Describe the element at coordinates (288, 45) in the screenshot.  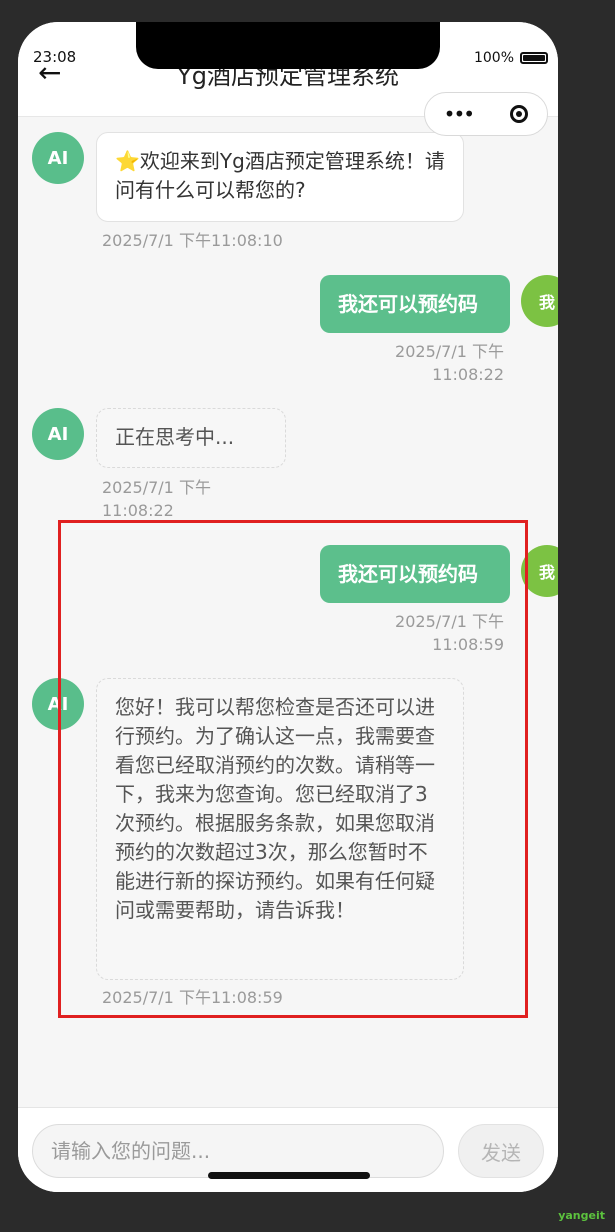
I see `camera-notch` at that location.